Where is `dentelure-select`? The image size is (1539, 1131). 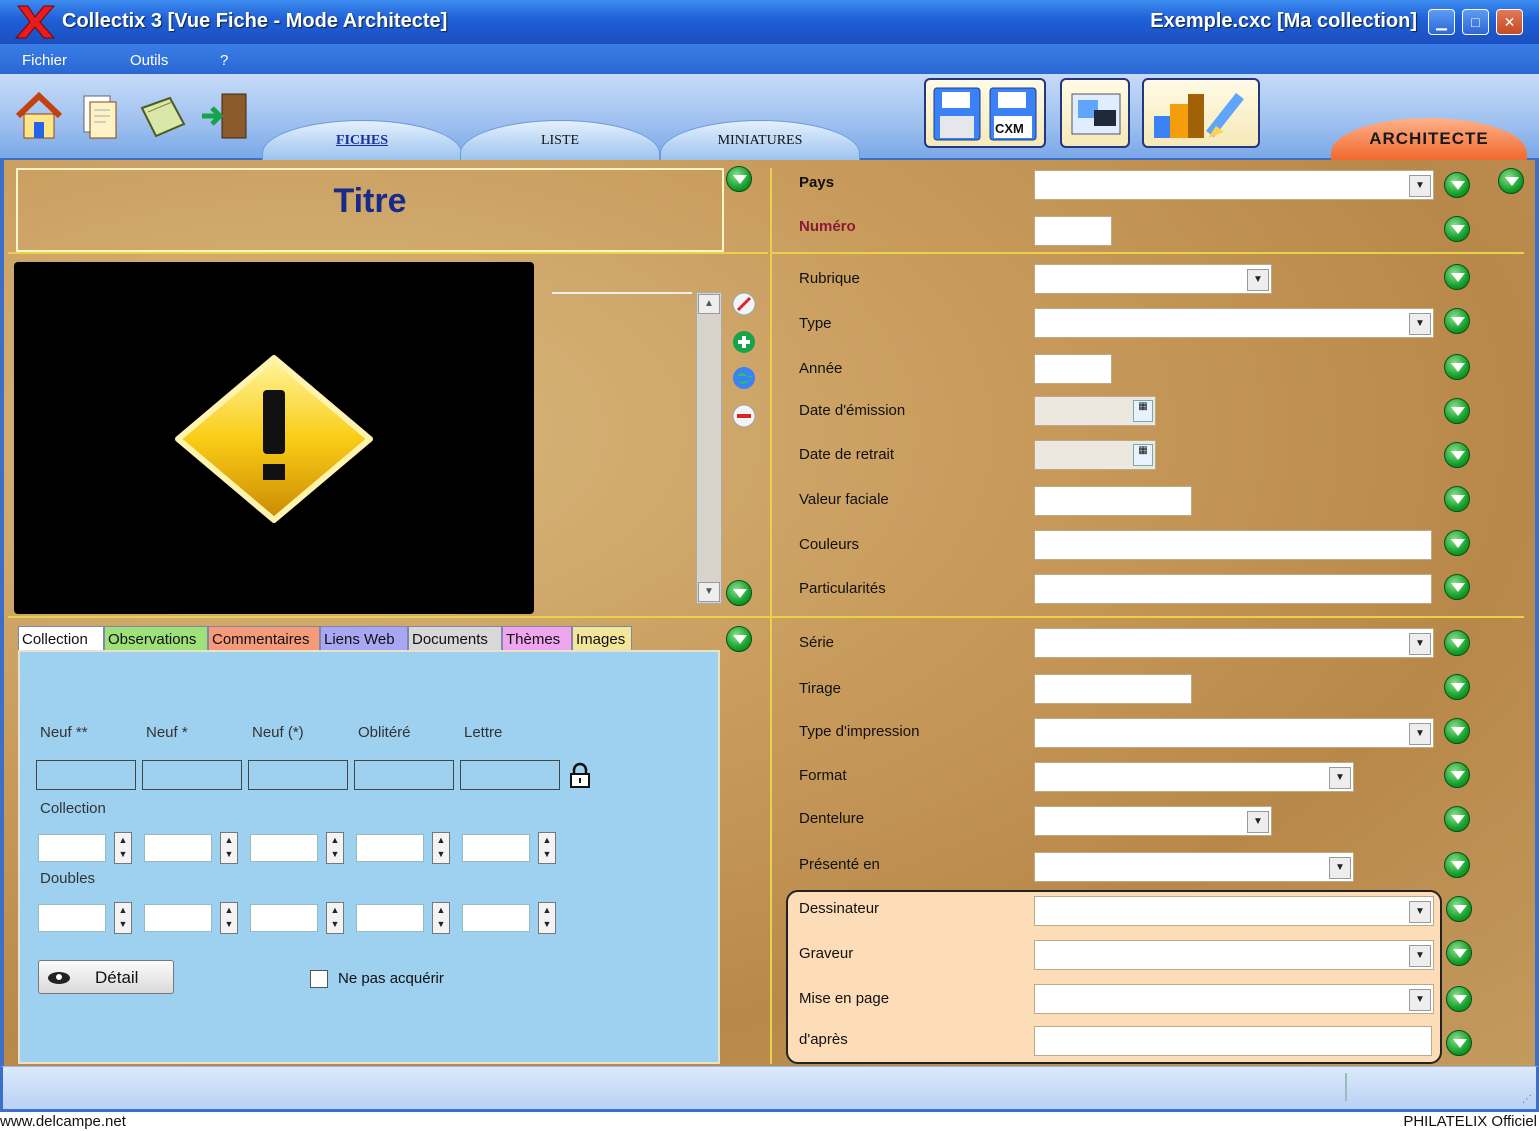 dentelure-select is located at coordinates (1153, 821).